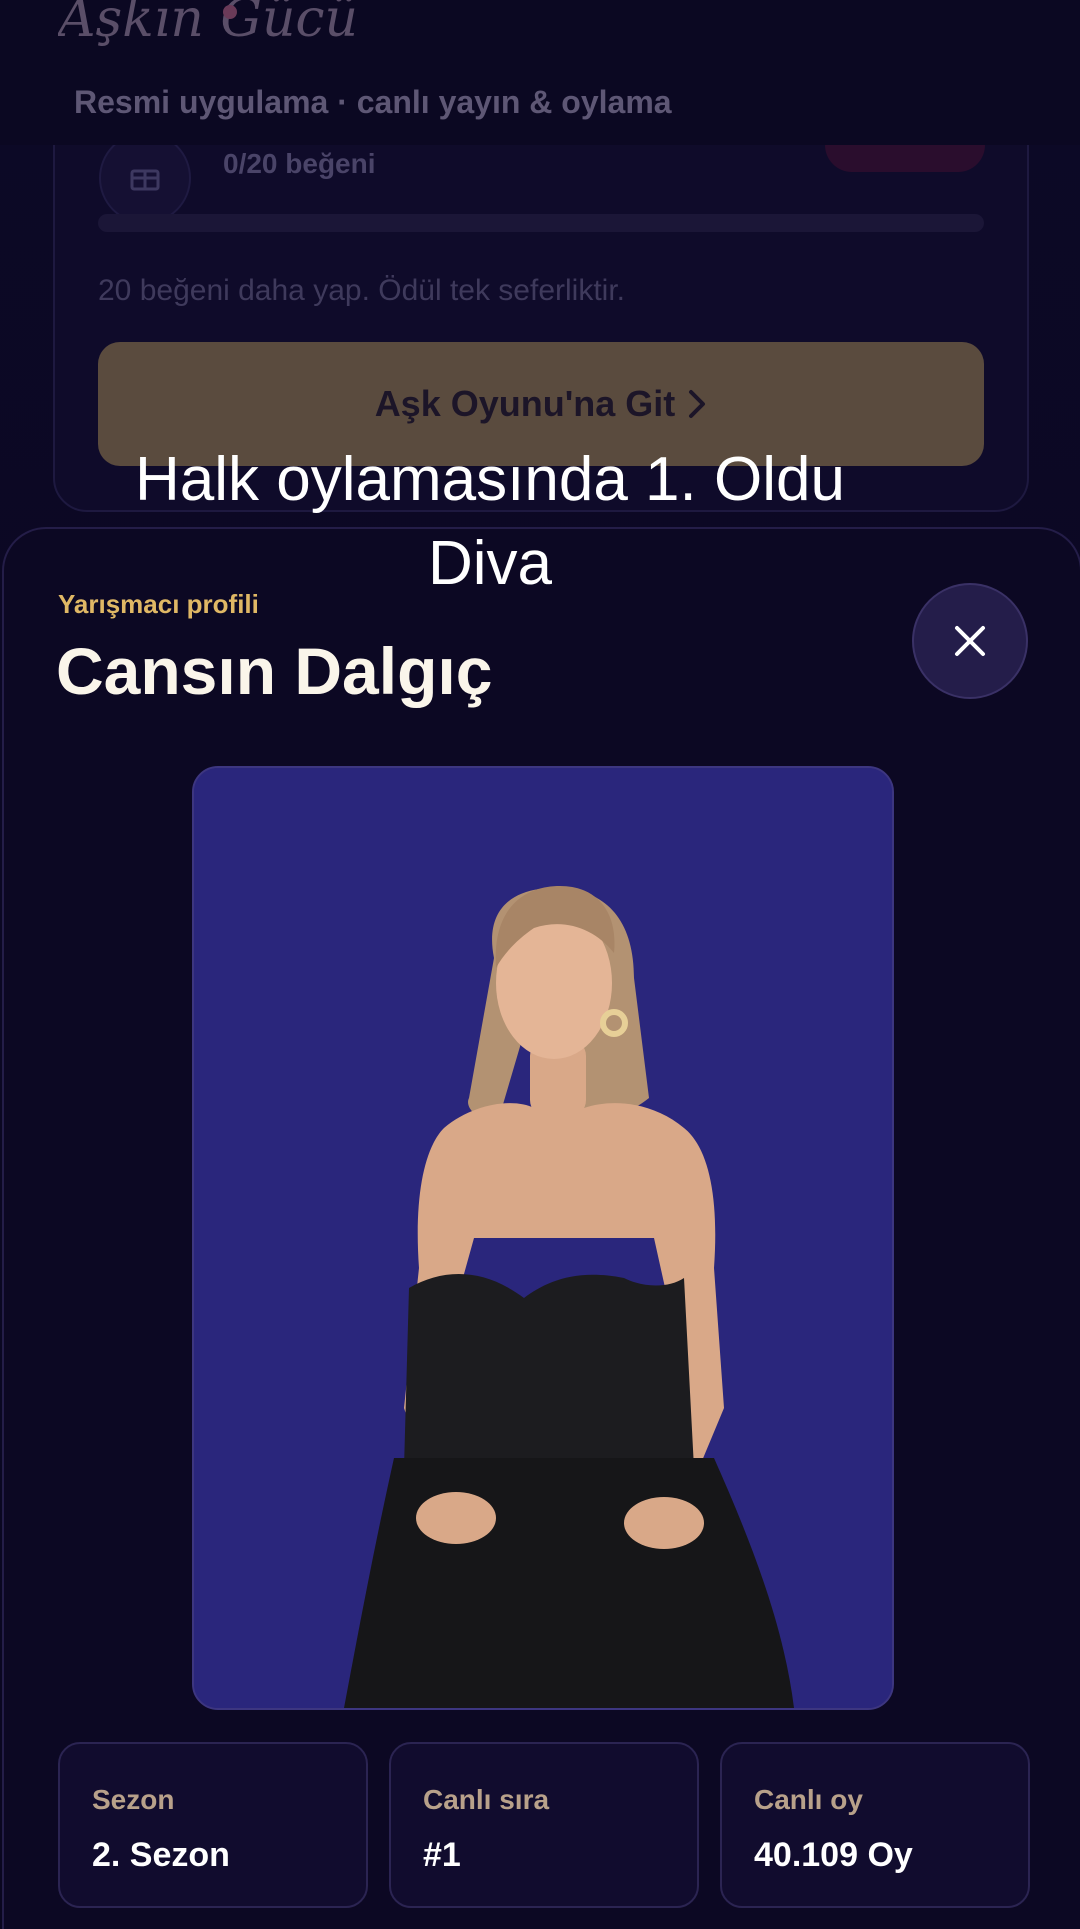  I want to click on close-icon, so click(970, 641).